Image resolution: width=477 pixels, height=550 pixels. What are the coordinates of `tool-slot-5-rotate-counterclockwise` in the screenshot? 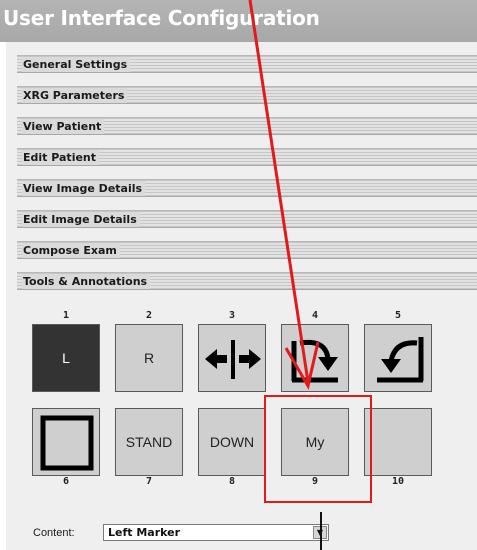 It's located at (398, 358).